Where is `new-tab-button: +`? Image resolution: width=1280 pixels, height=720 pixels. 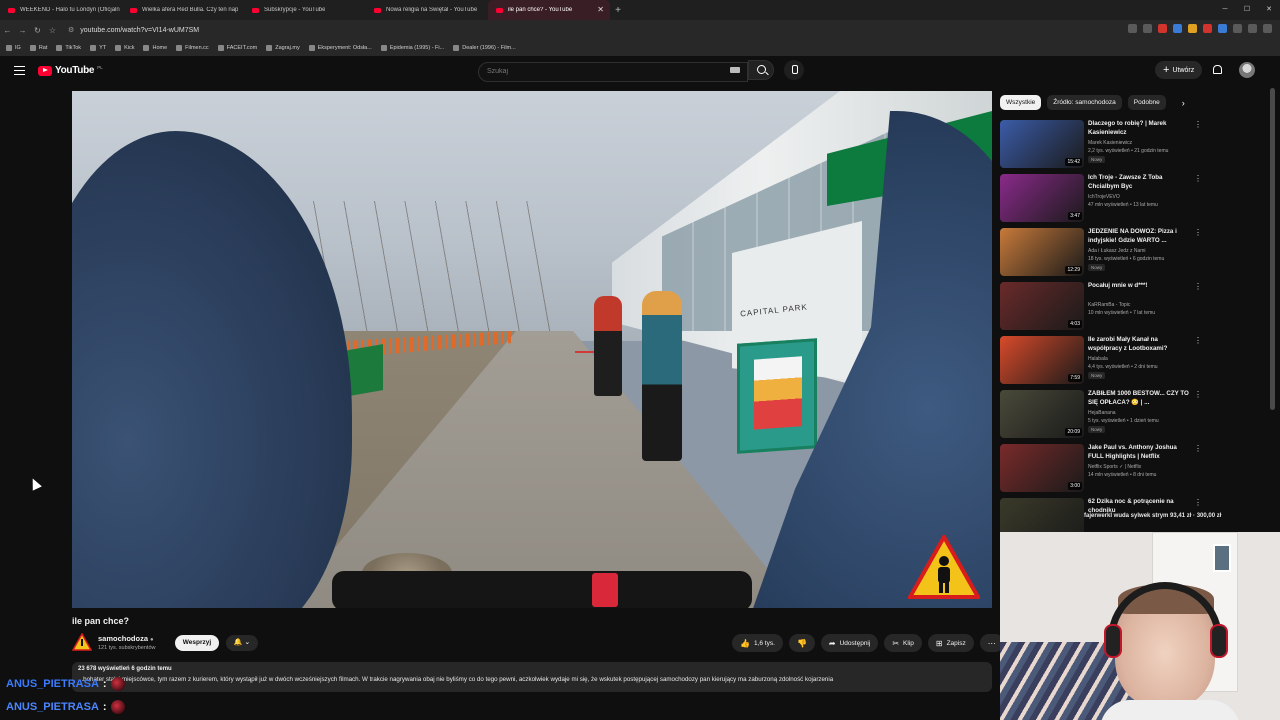
new-tab-button: + is located at coordinates (618, 10).